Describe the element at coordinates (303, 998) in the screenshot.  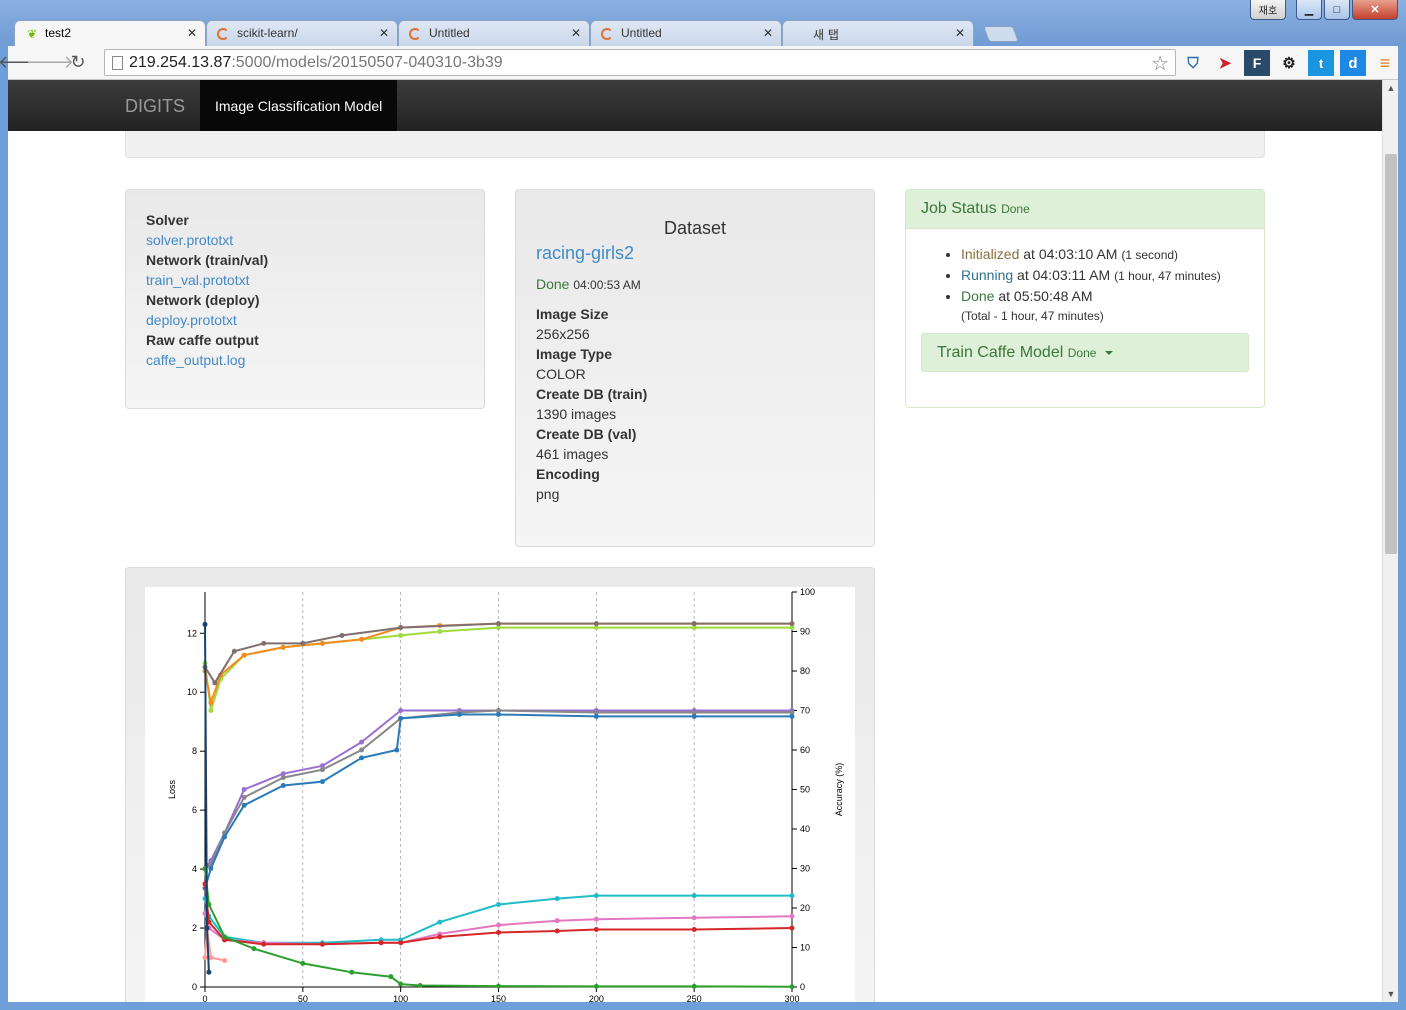
I see `x-tick-label: 50` at that location.